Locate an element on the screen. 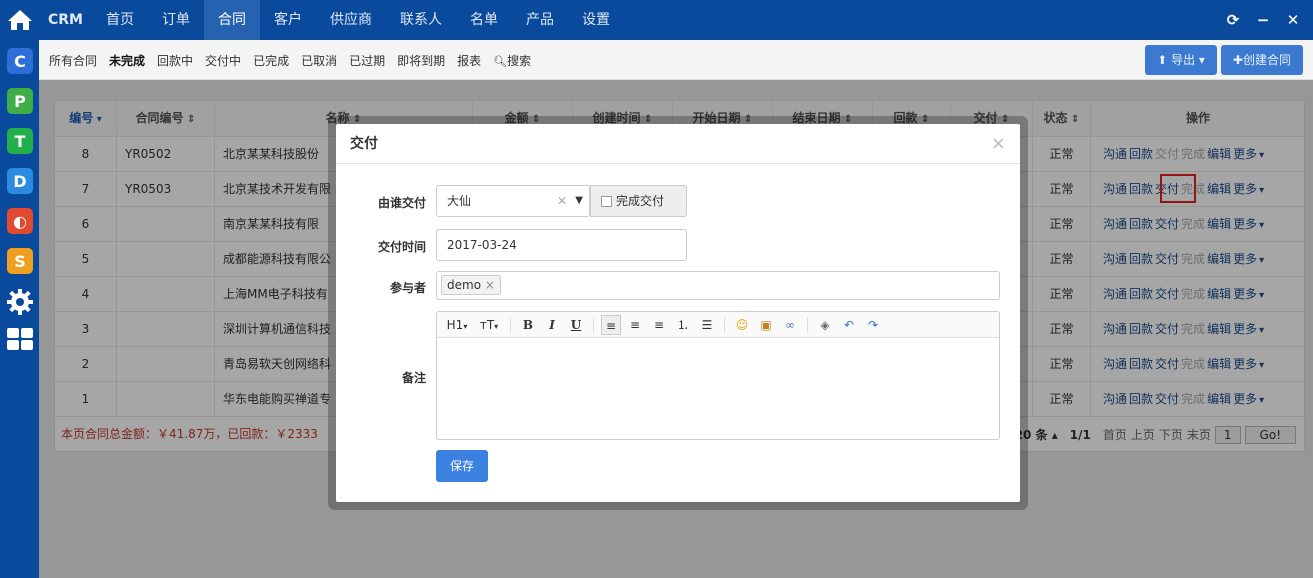 The width and height of the screenshot is (1313, 578). close-icon: × is located at coordinates (998, 144).